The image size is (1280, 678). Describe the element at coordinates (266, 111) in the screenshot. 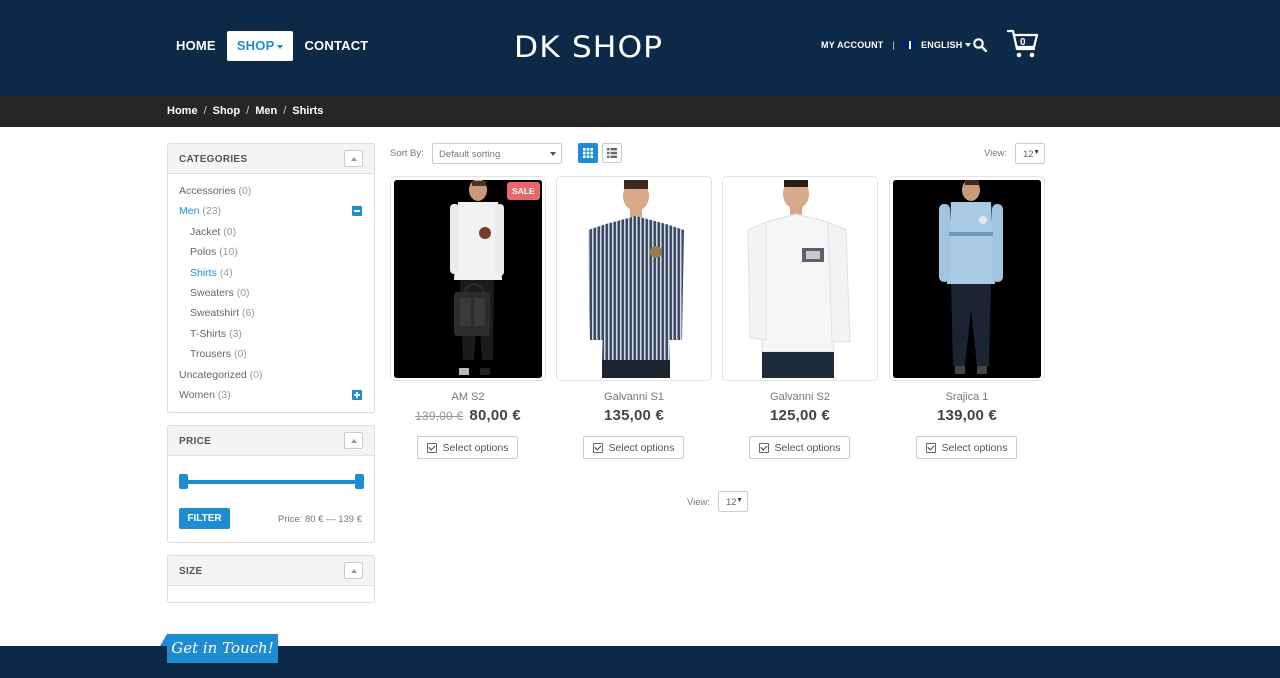

I see `breadcrumb-men: Men` at that location.